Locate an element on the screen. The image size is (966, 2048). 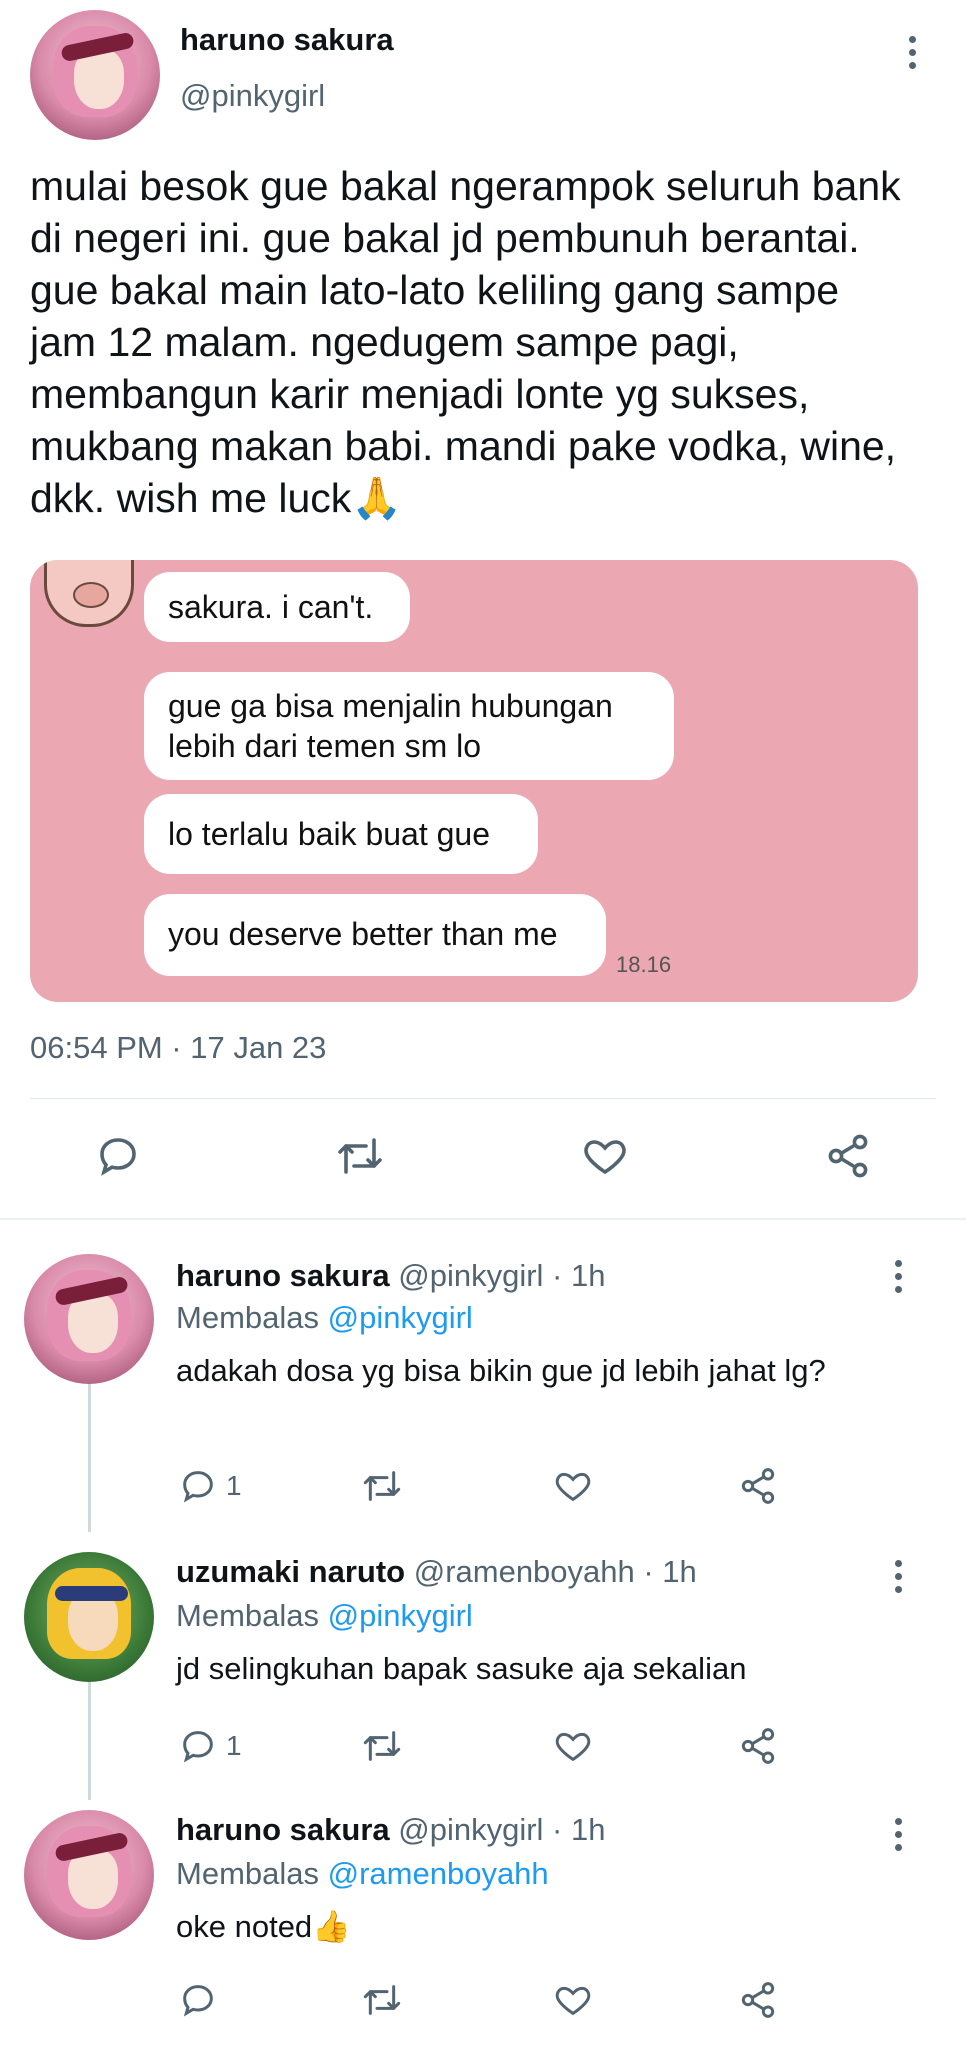
chat-bubble: sakura. i can't. is located at coordinates (277, 607).